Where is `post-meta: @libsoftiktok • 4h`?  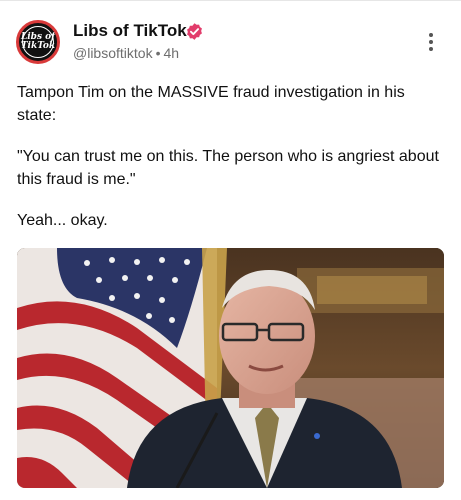
post-meta: @libsoftiktok • 4h is located at coordinates (126, 53).